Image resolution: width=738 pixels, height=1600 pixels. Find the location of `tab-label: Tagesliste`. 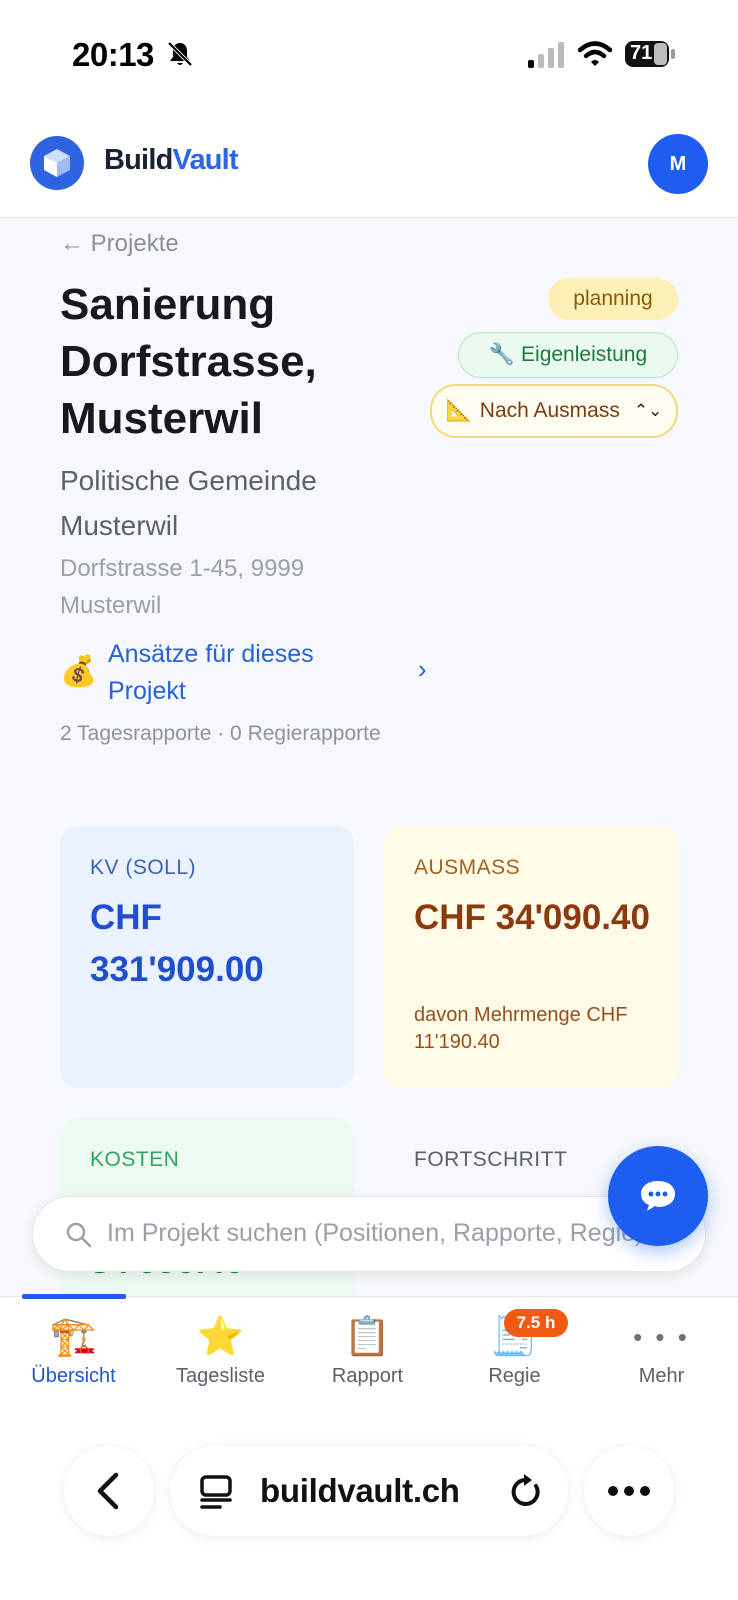

tab-label: Tagesliste is located at coordinates (220, 1376).